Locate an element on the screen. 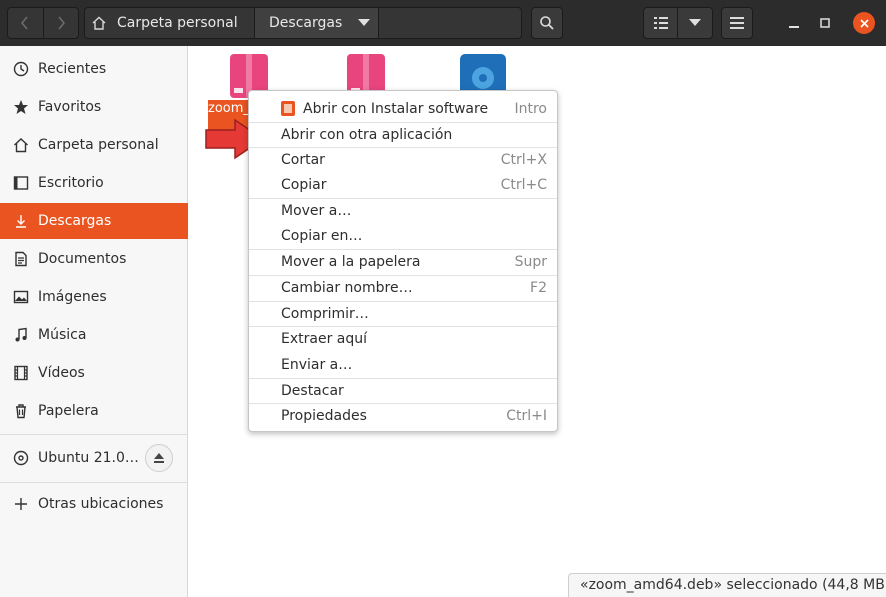 The image size is (886, 597). sidebar-item-label: Escritorio is located at coordinates (71, 183).